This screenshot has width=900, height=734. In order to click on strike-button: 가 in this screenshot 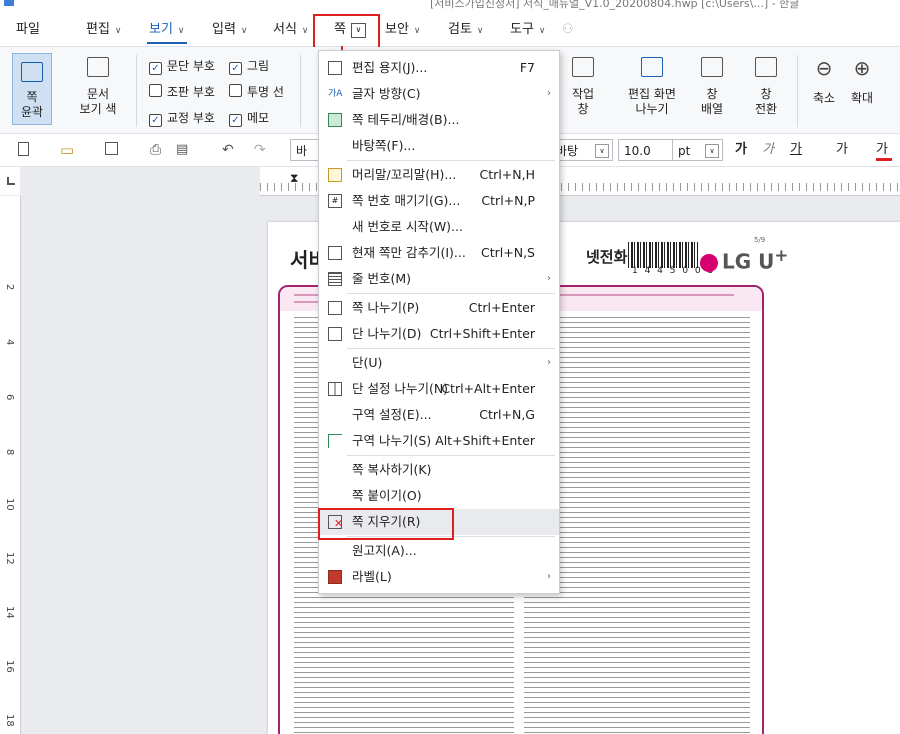, I will do `click(844, 150)`.